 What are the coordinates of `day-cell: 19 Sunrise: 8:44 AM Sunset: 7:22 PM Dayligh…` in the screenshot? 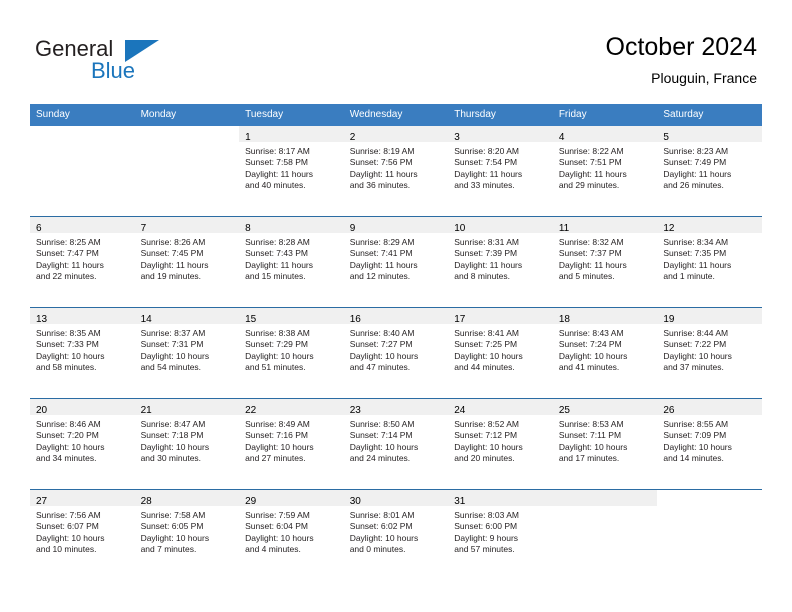 It's located at (709, 353).